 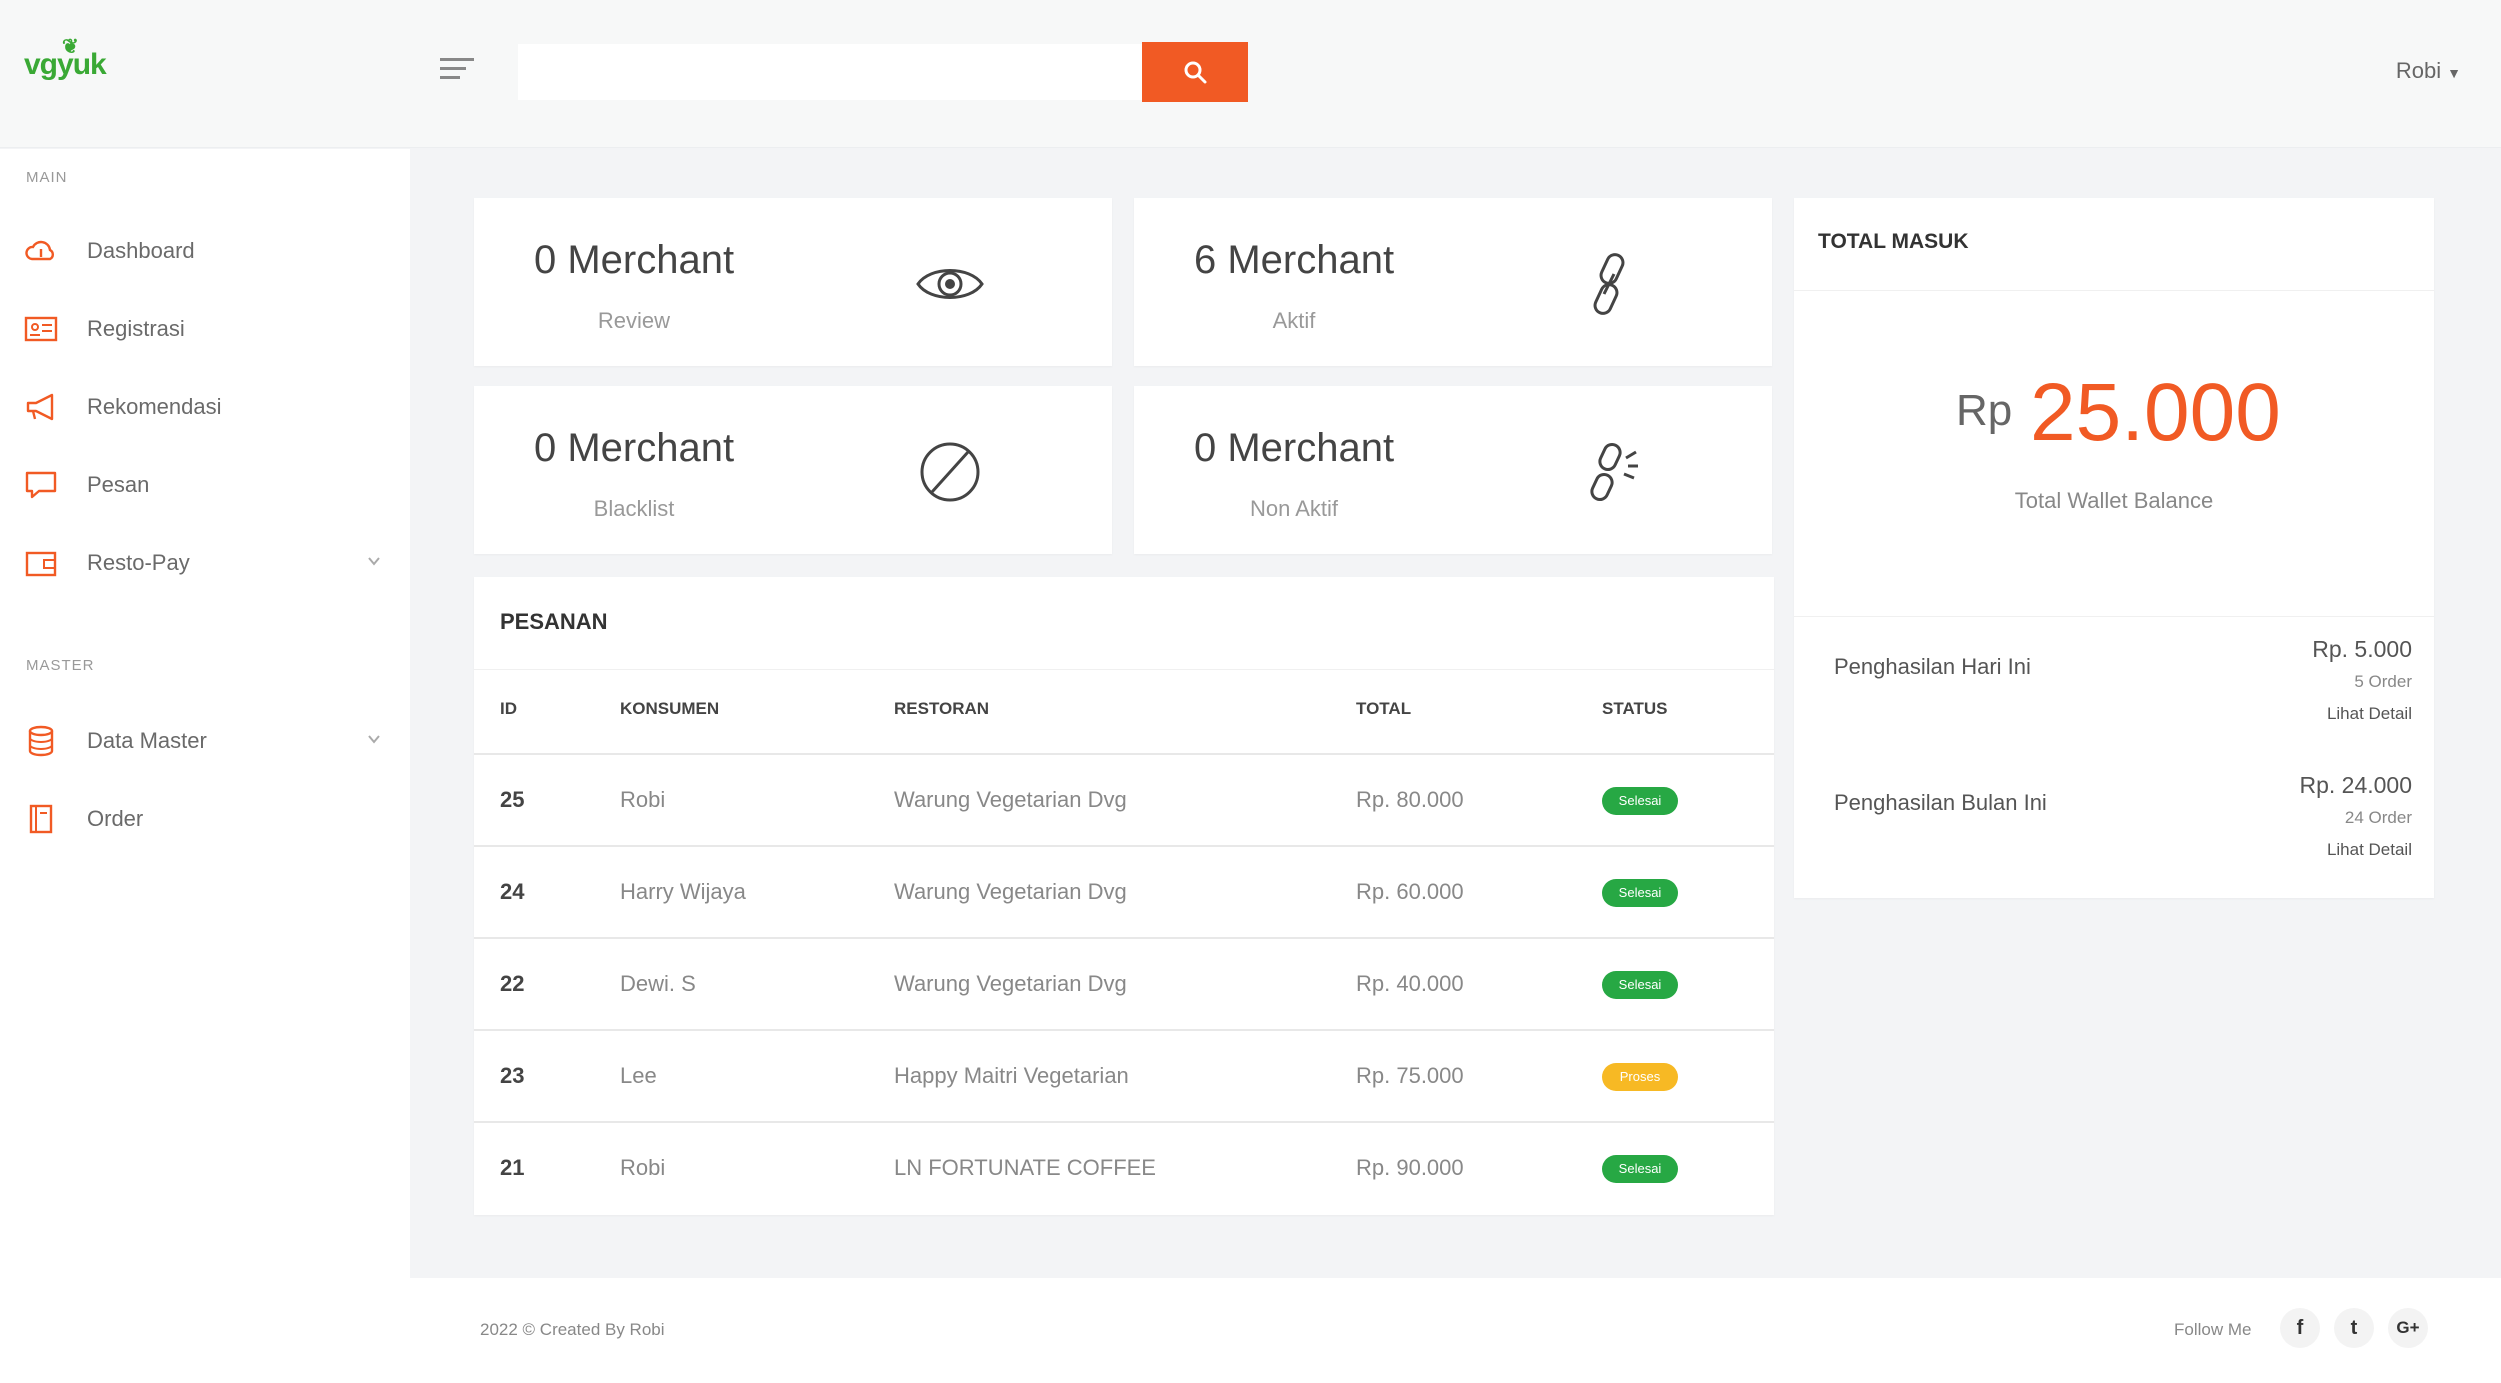 What do you see at coordinates (508, 709) in the screenshot?
I see `column-header-id: ID` at bounding box center [508, 709].